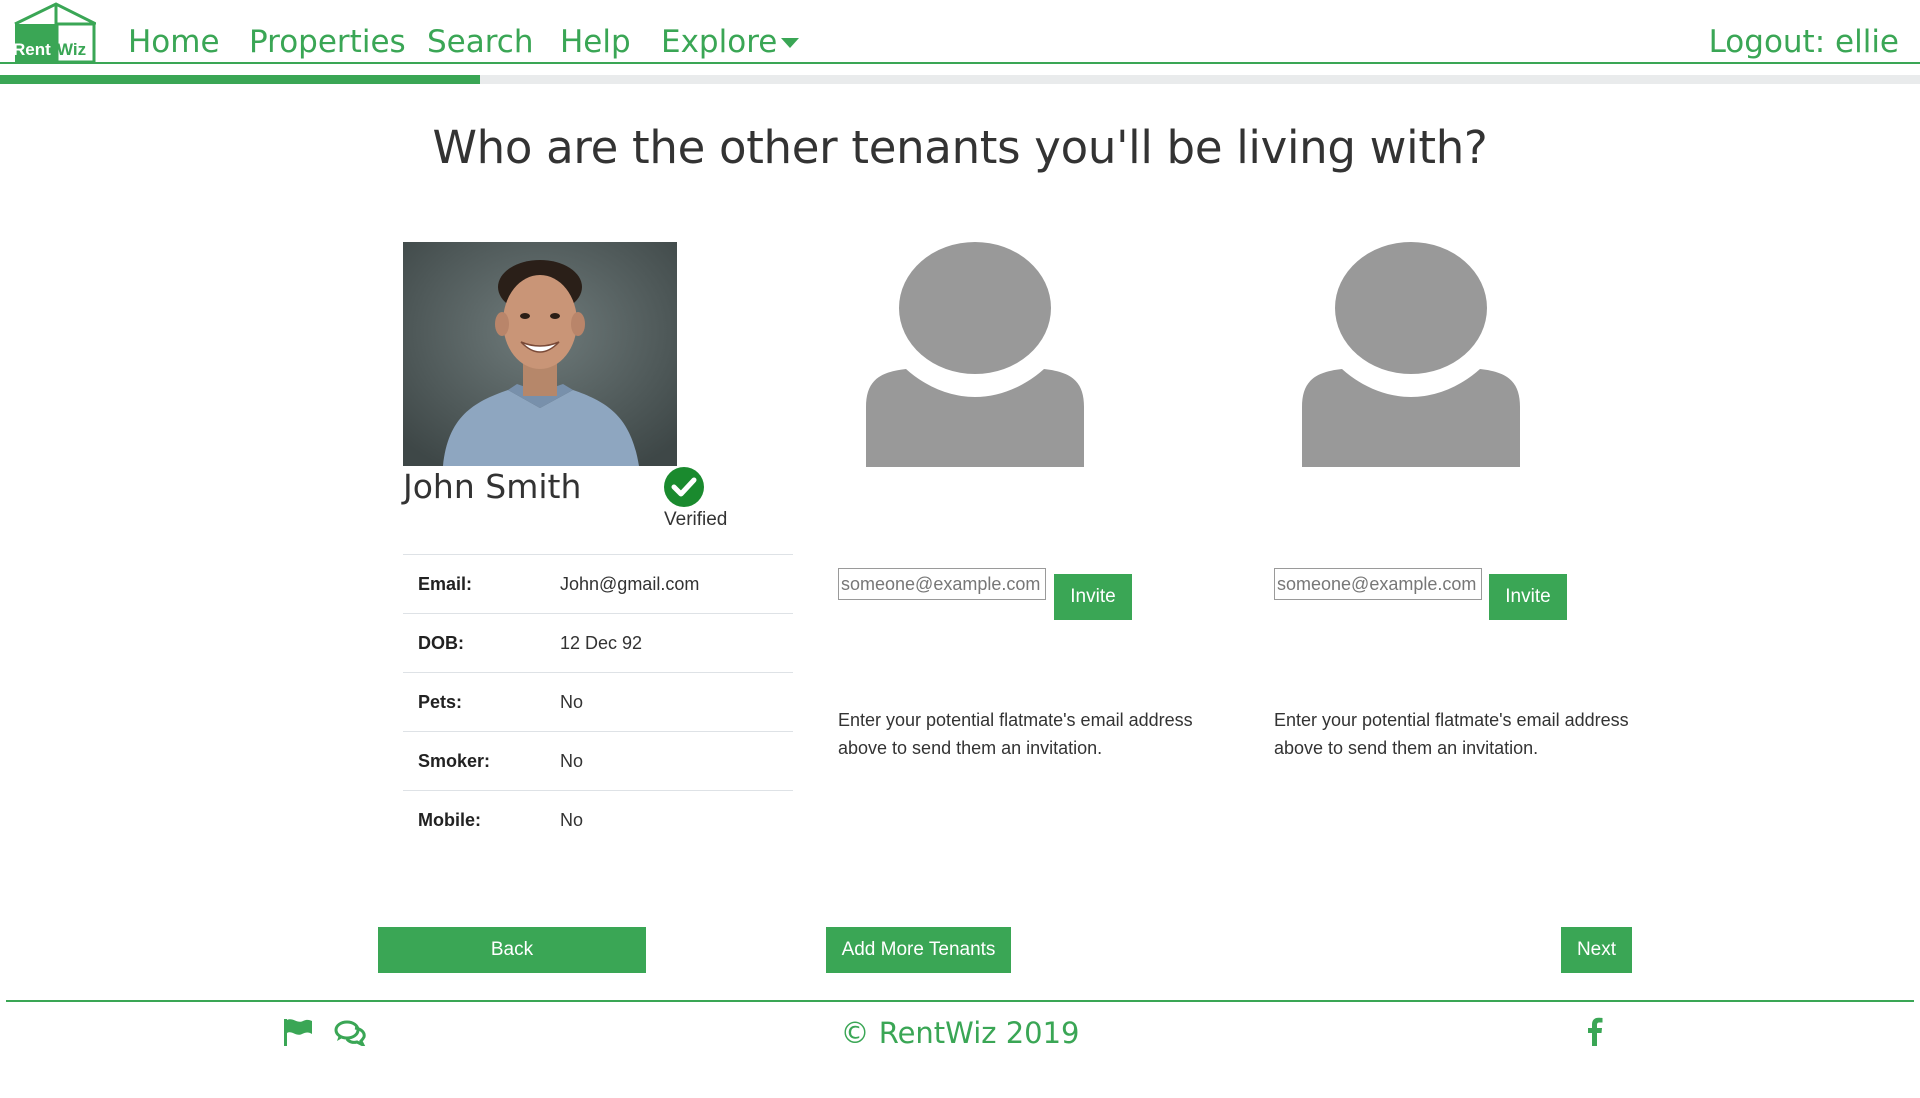 The image size is (1920, 1098). What do you see at coordinates (960, 63) in the screenshot?
I see `nav-divider` at bounding box center [960, 63].